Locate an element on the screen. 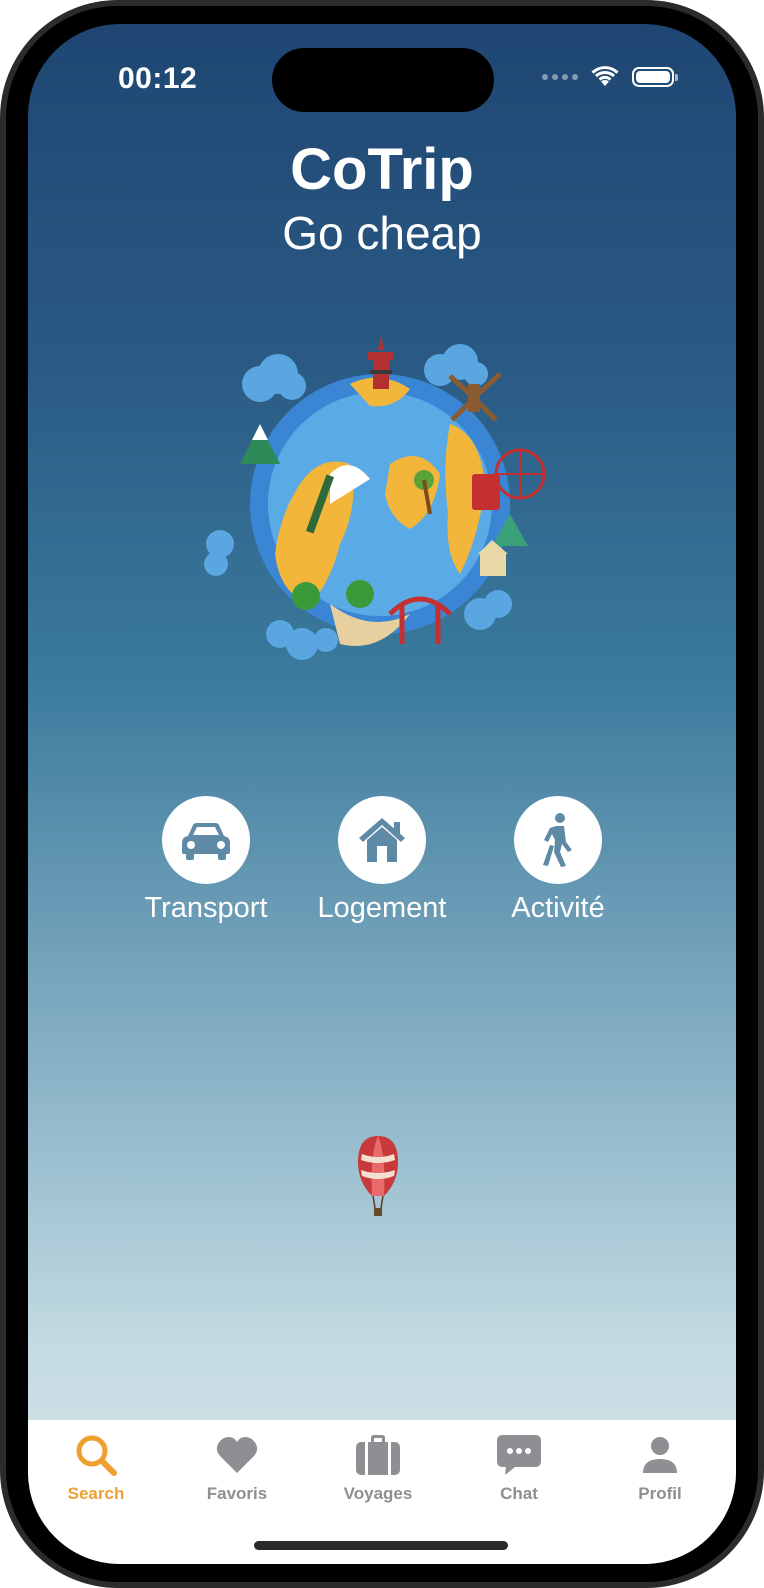  battery-icon is located at coordinates (655, 77).